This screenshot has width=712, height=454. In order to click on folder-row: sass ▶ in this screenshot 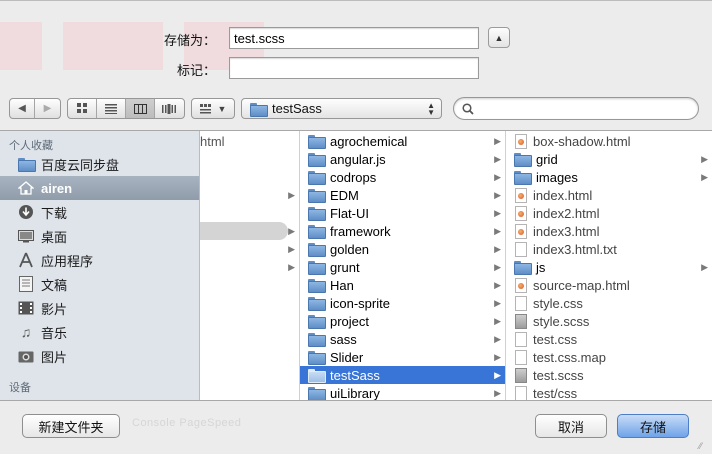, I will do `click(402, 339)`.